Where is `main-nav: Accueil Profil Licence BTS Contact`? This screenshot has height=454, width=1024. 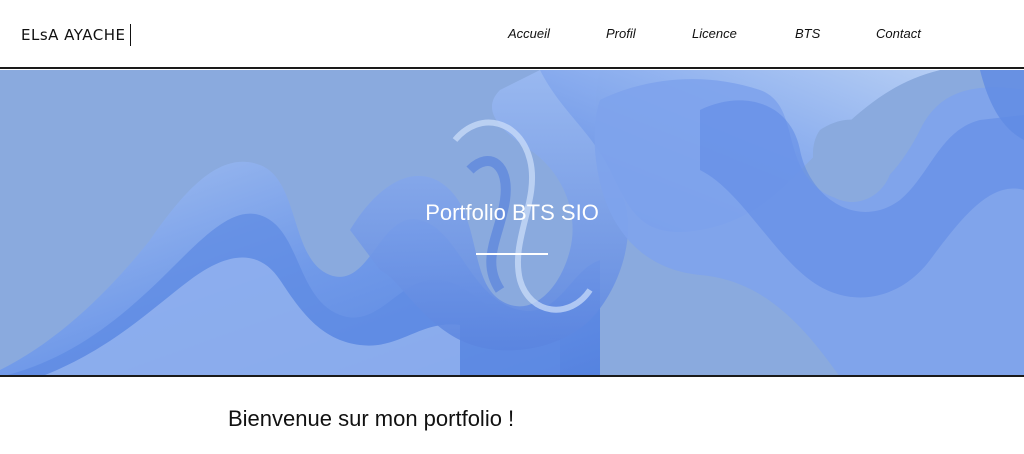 main-nav: Accueil Profil Licence BTS Contact is located at coordinates (512, 35).